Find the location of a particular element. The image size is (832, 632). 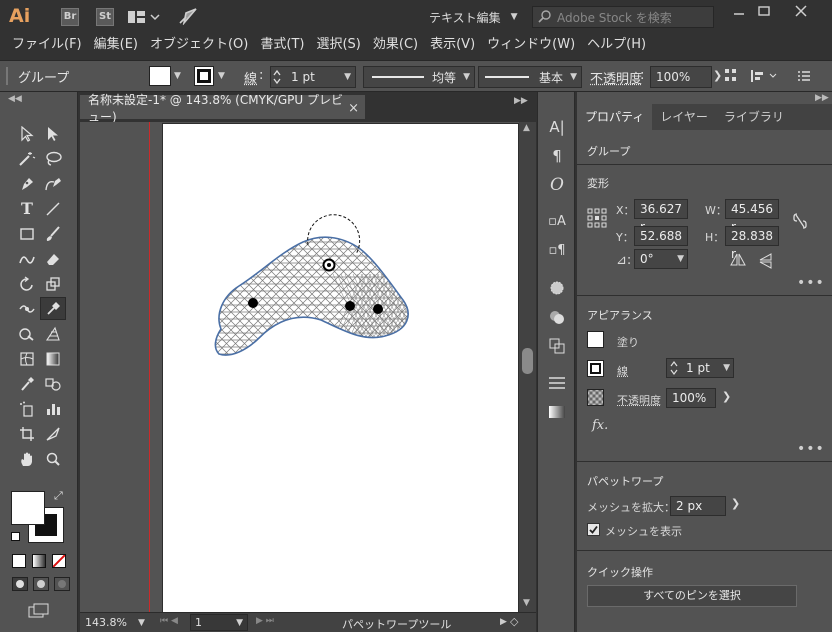

show-mesh-checkbox is located at coordinates (593, 529).